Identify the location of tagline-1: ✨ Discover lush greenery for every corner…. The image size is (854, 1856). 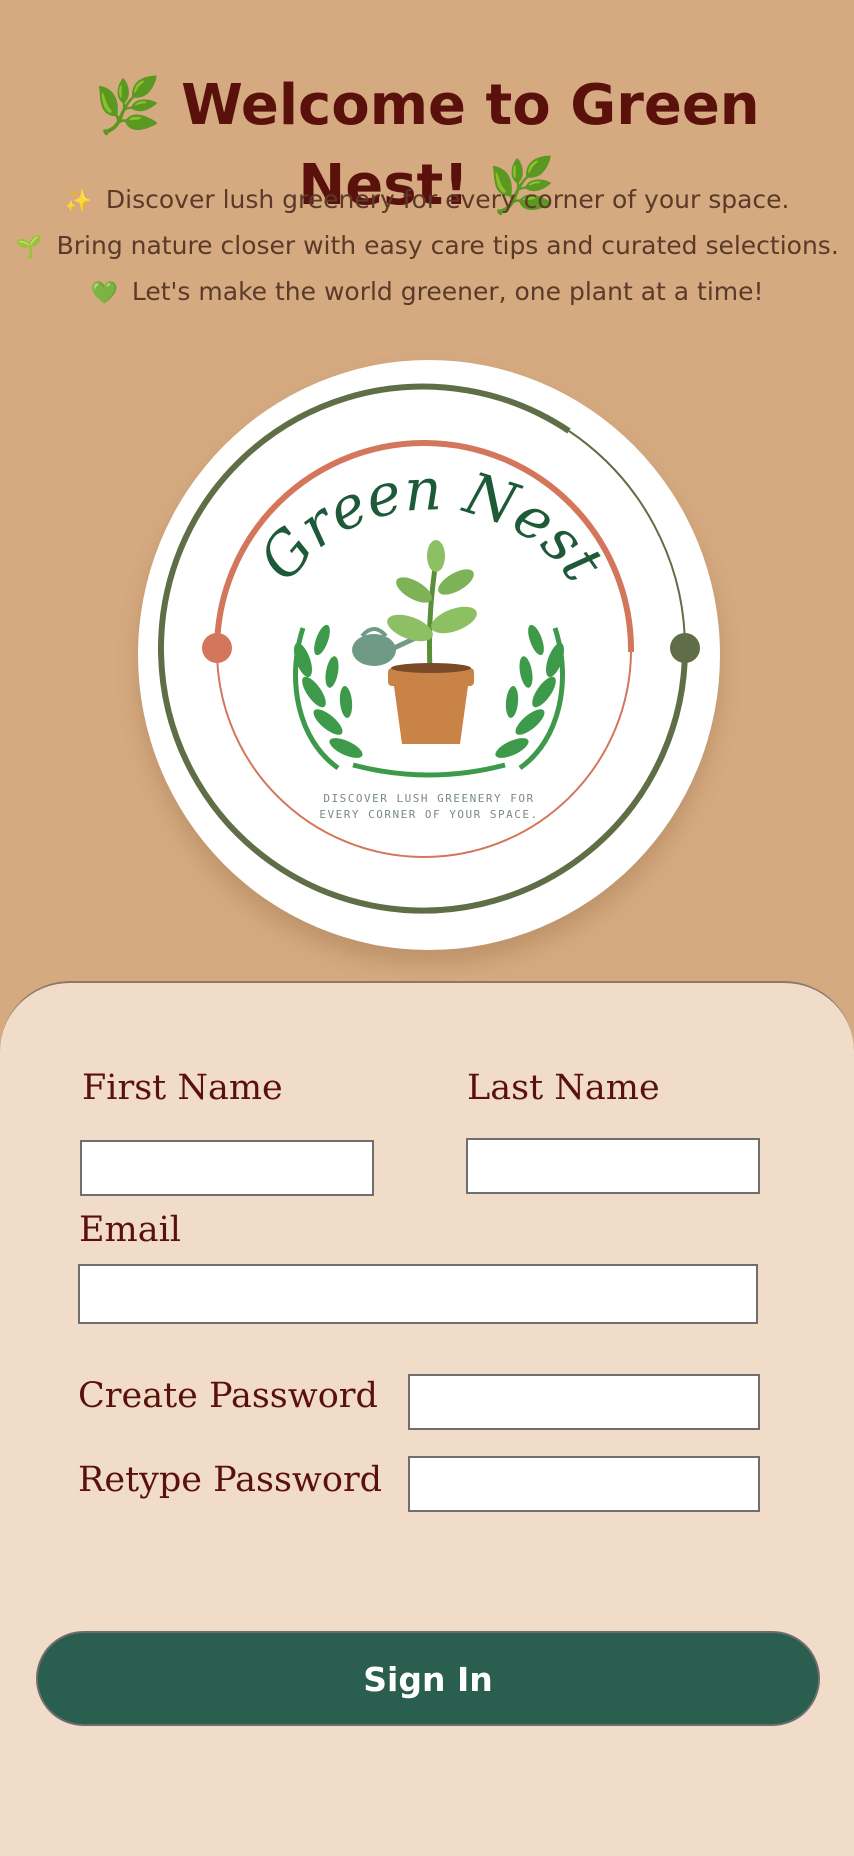
(427, 201).